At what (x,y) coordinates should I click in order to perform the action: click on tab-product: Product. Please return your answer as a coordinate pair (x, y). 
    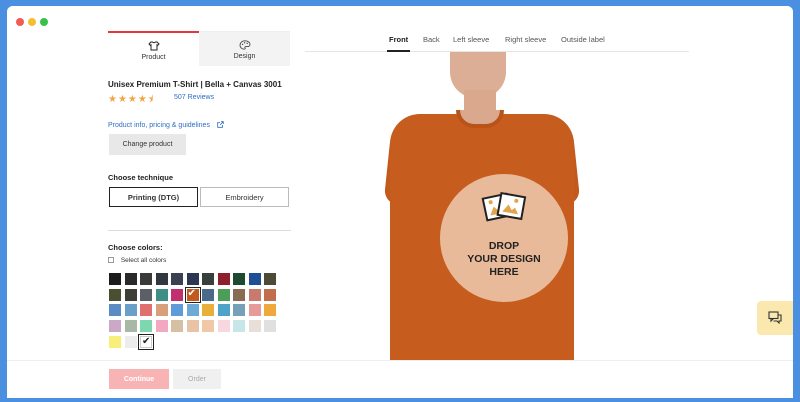
    Looking at the image, I should click on (153, 48).